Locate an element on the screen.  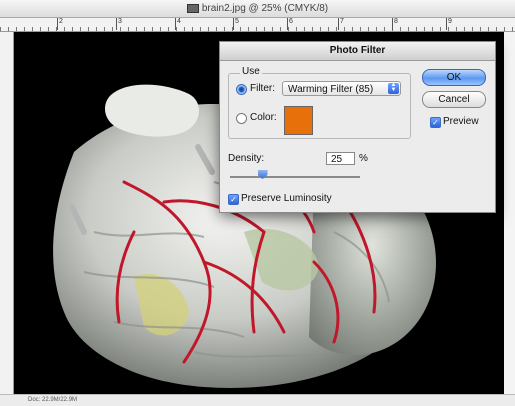
top-ruler: 2 3 4 5 6 7 8 9 is located at coordinates (257, 25).